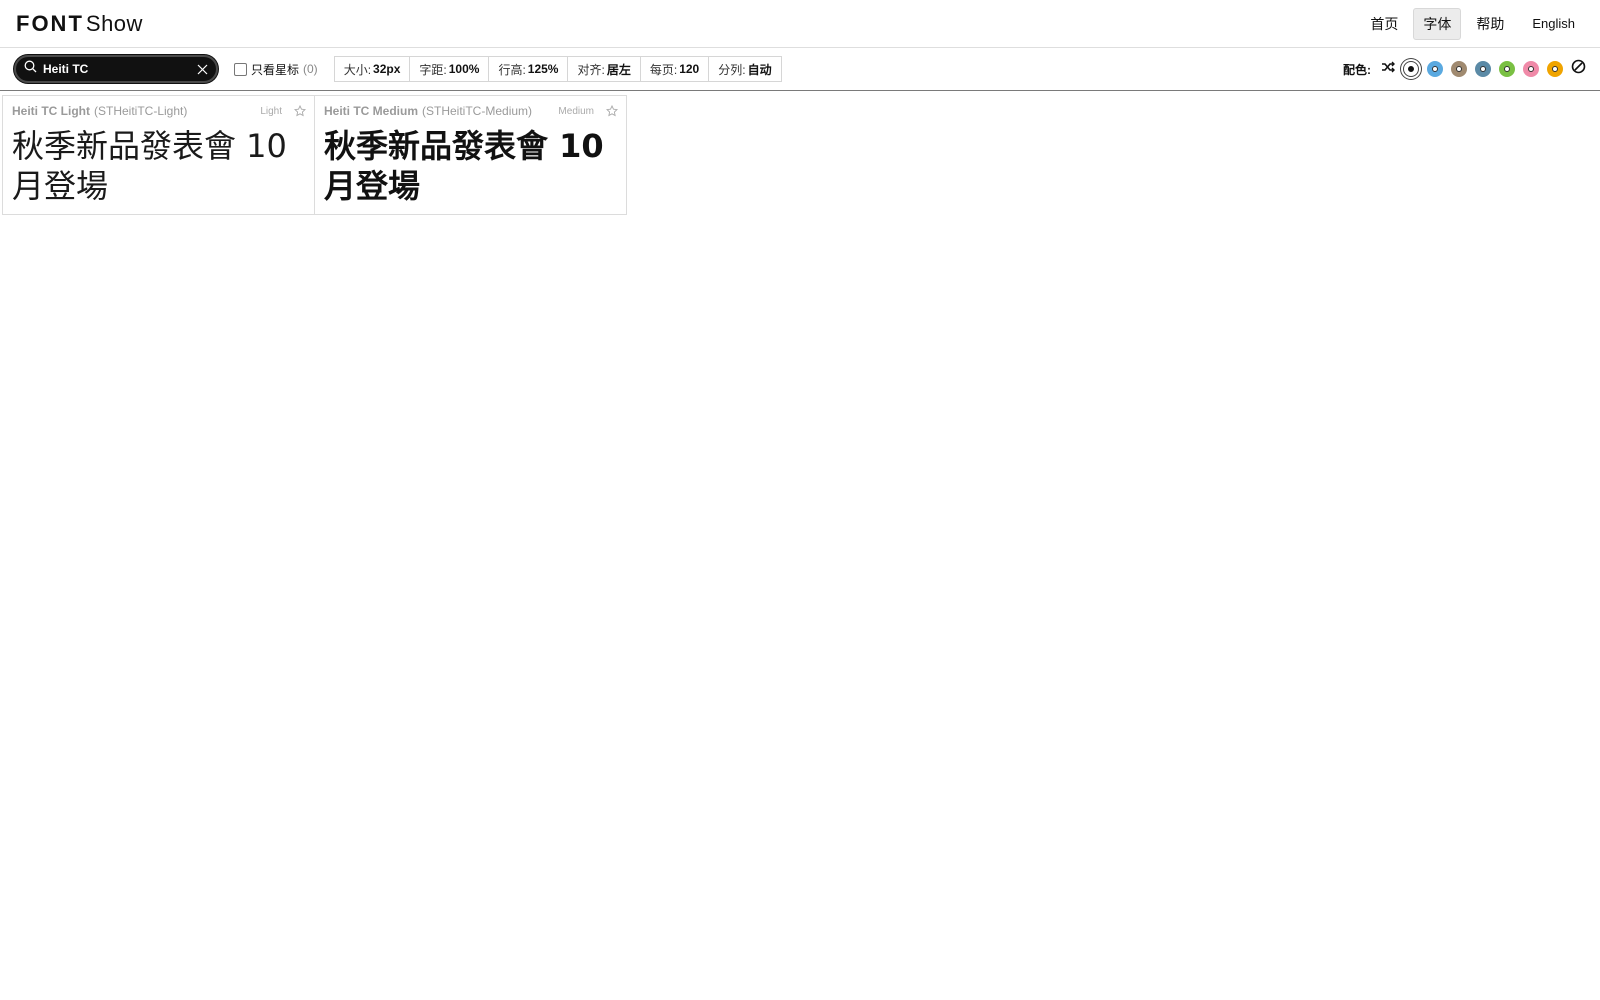  I want to click on color-swatch-orange, so click(1555, 69).